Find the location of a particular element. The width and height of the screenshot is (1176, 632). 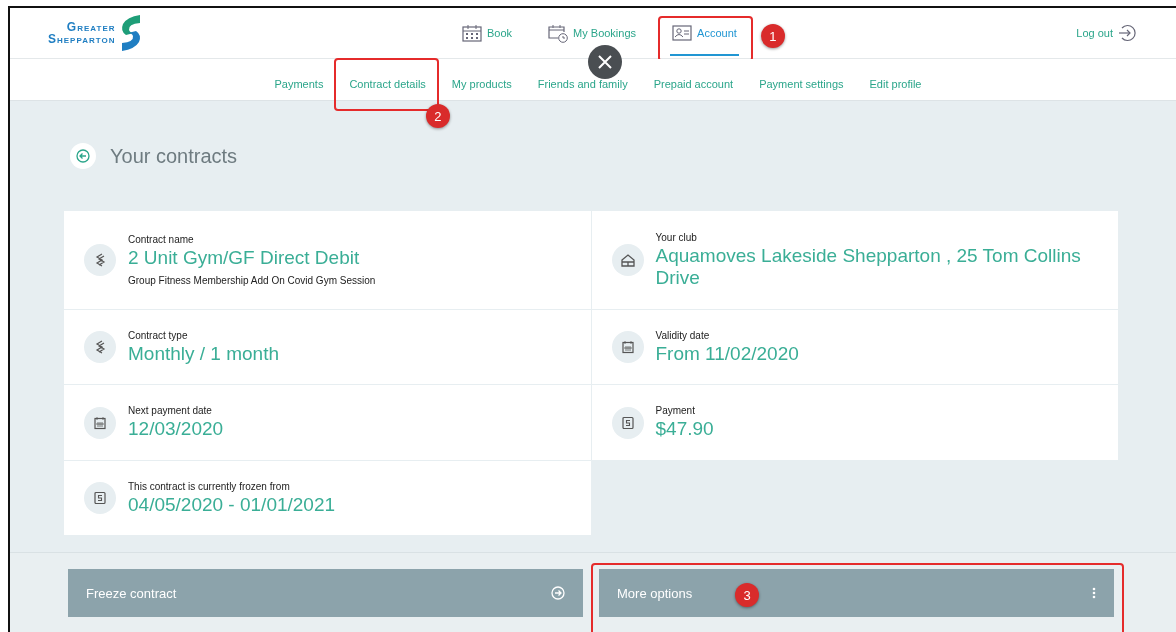

subnav-link: Payments is located at coordinates (299, 84).